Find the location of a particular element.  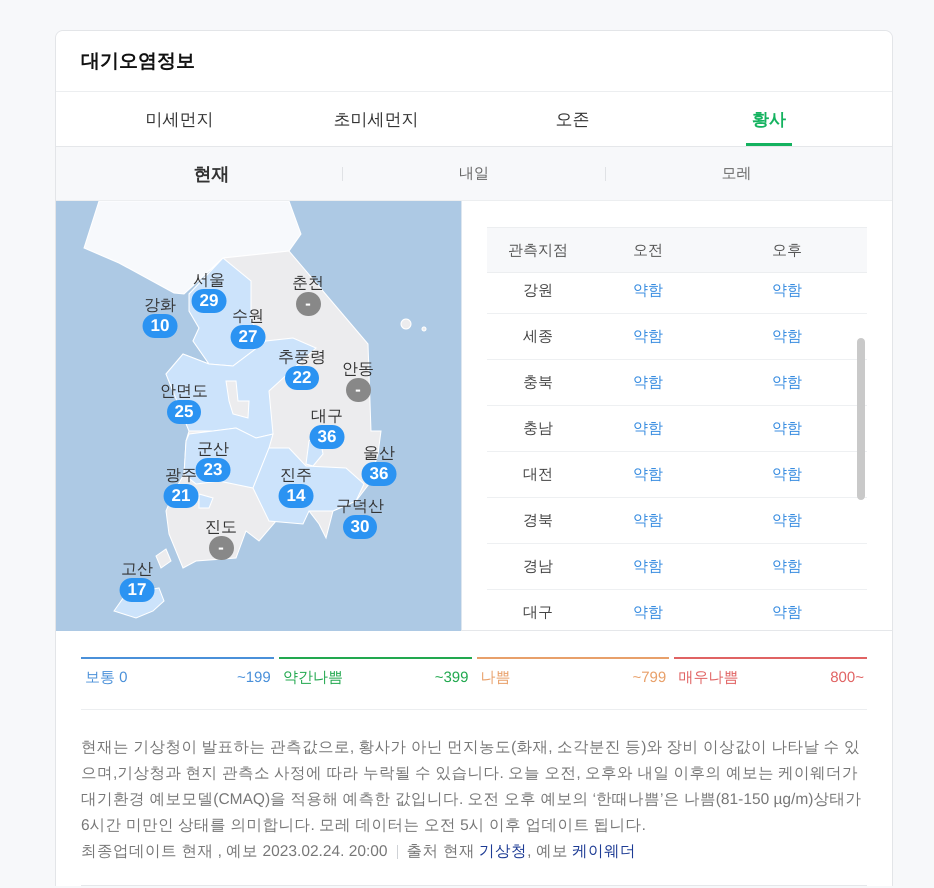

column-header: 오후 is located at coordinates (787, 250).